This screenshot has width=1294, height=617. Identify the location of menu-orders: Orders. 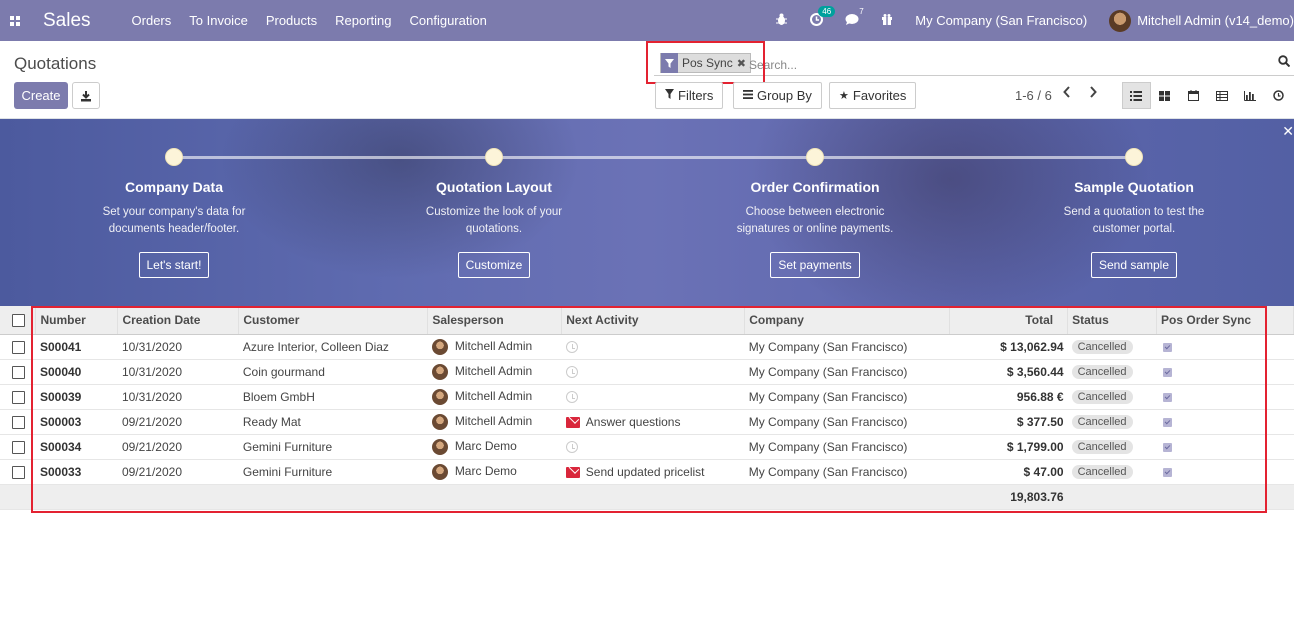
(152, 20).